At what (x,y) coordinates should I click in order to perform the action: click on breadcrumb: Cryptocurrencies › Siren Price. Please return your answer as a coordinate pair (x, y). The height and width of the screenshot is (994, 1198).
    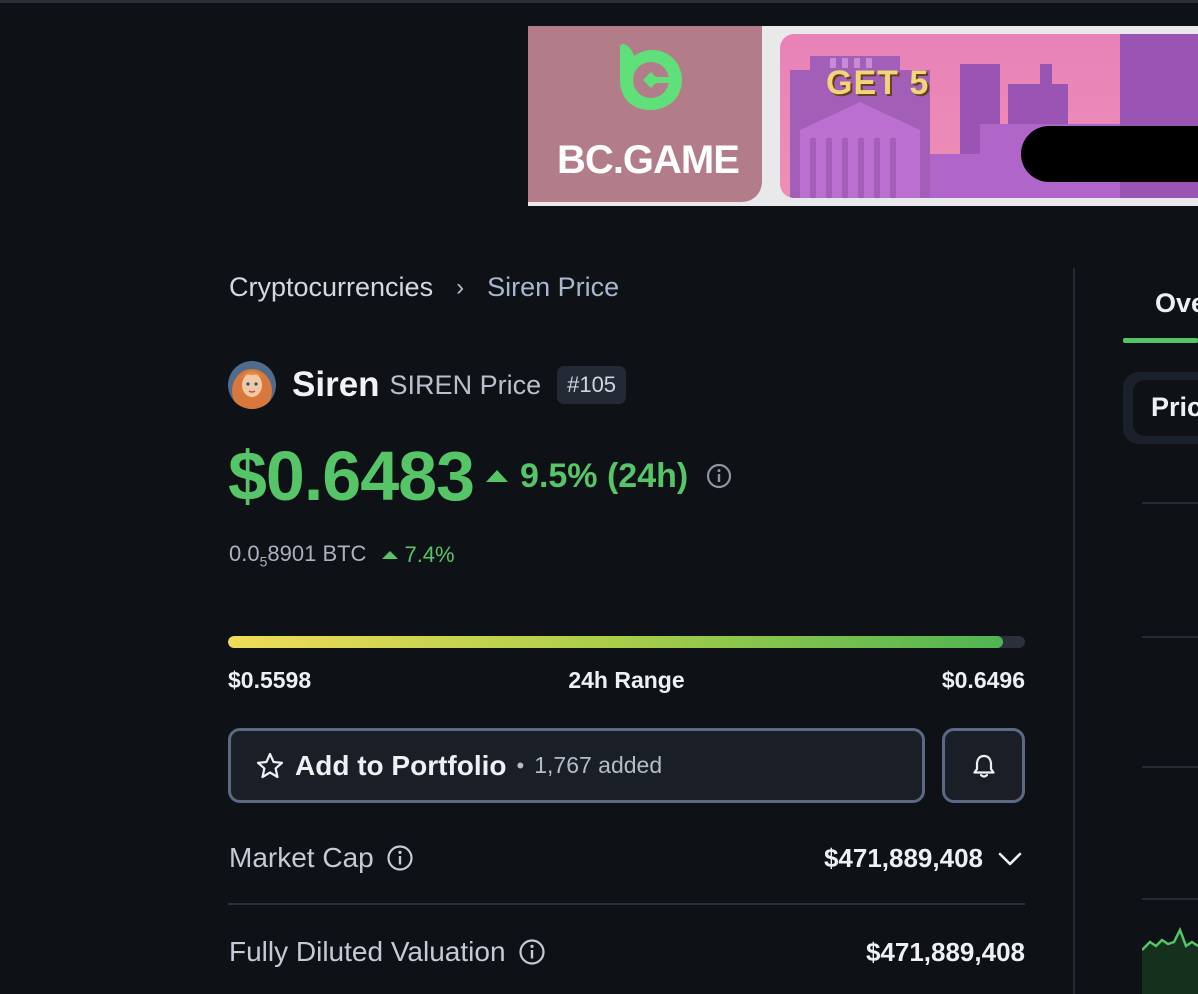
    Looking at the image, I should click on (424, 287).